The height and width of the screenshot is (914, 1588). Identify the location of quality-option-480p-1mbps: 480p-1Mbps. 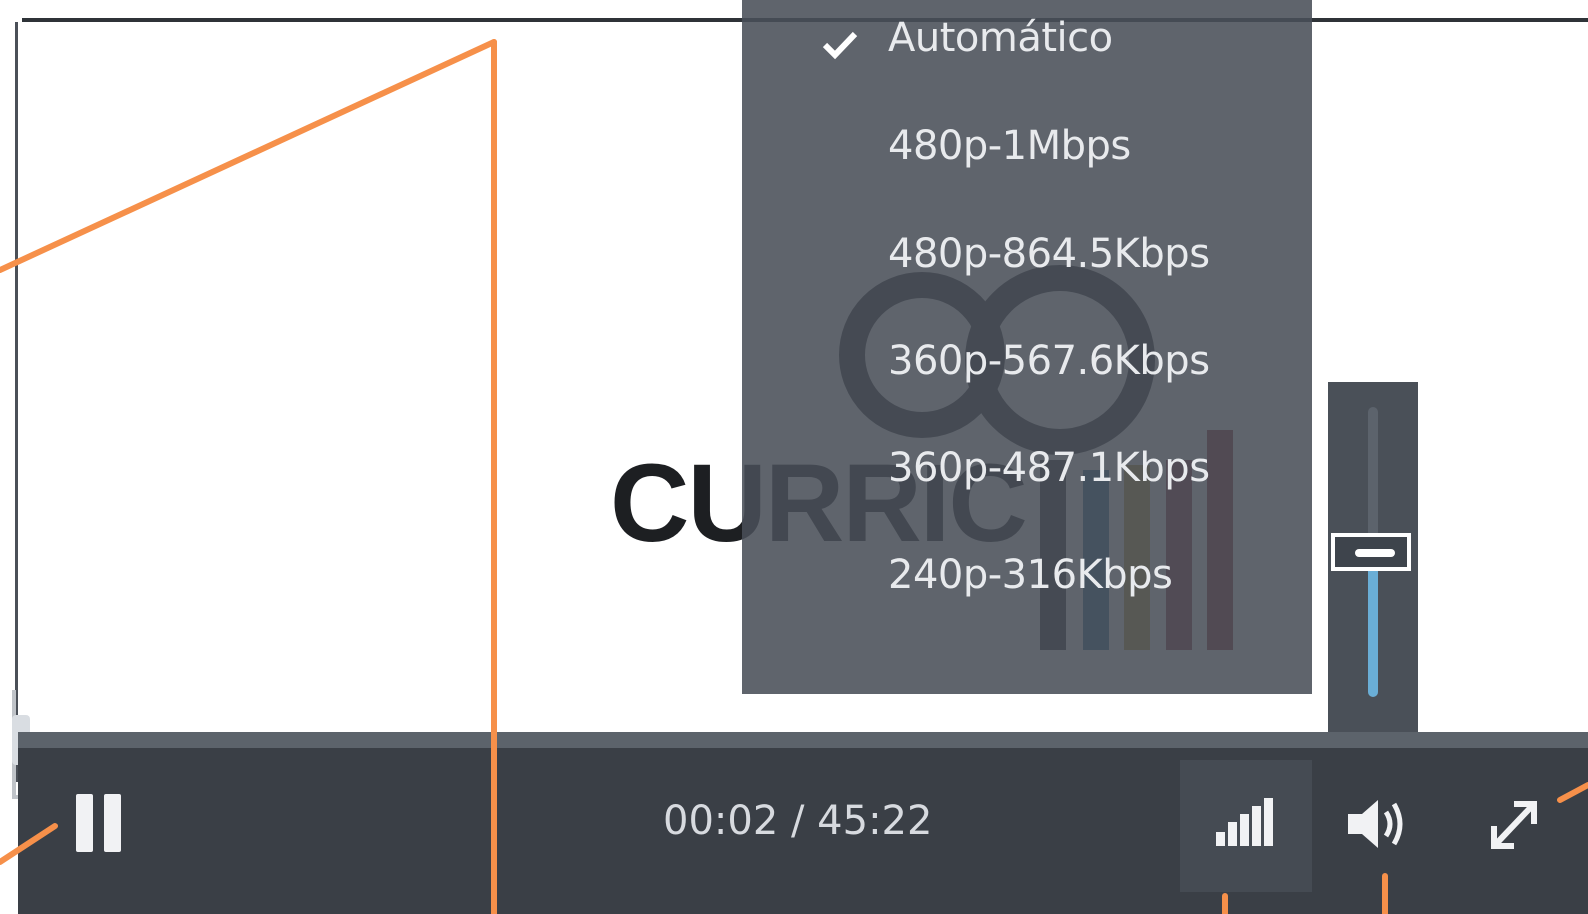
(1027, 158).